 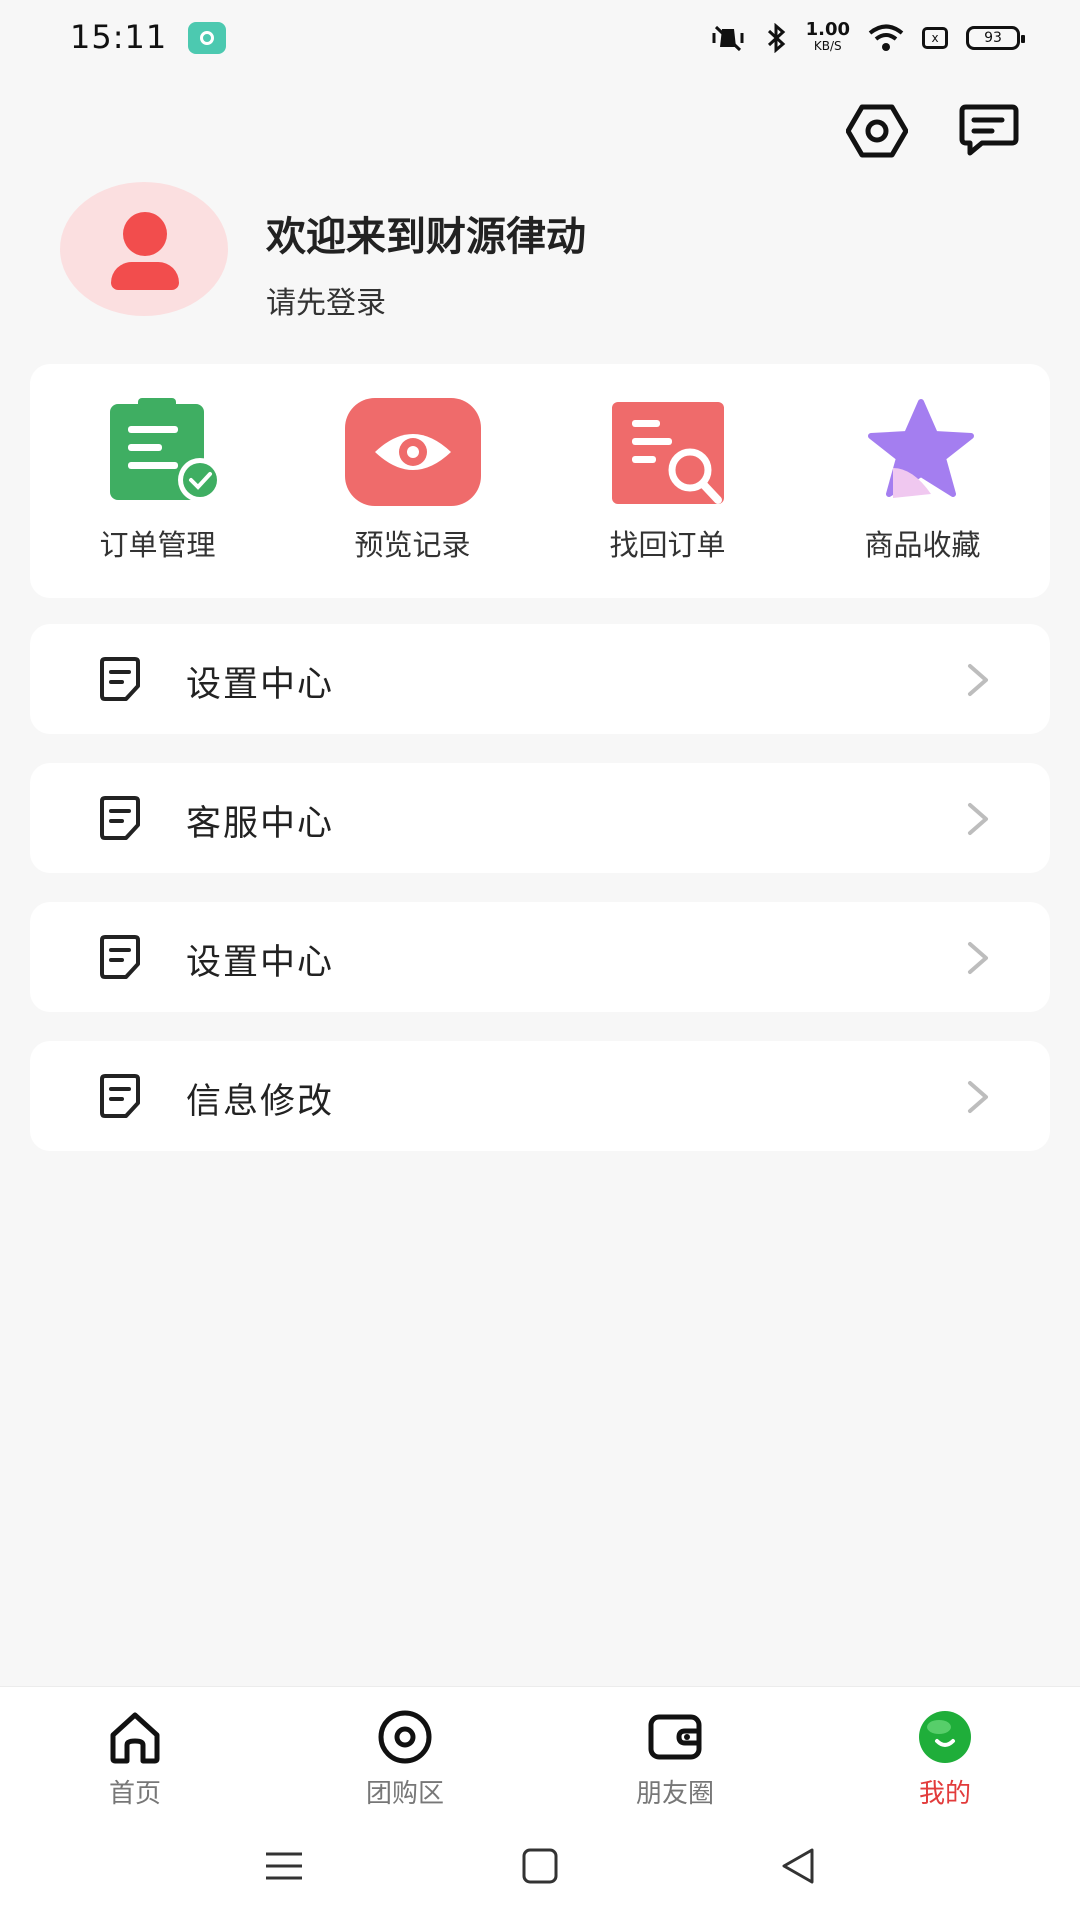 I want to click on nav-moments: 朋友圈, so click(x=675, y=1749).